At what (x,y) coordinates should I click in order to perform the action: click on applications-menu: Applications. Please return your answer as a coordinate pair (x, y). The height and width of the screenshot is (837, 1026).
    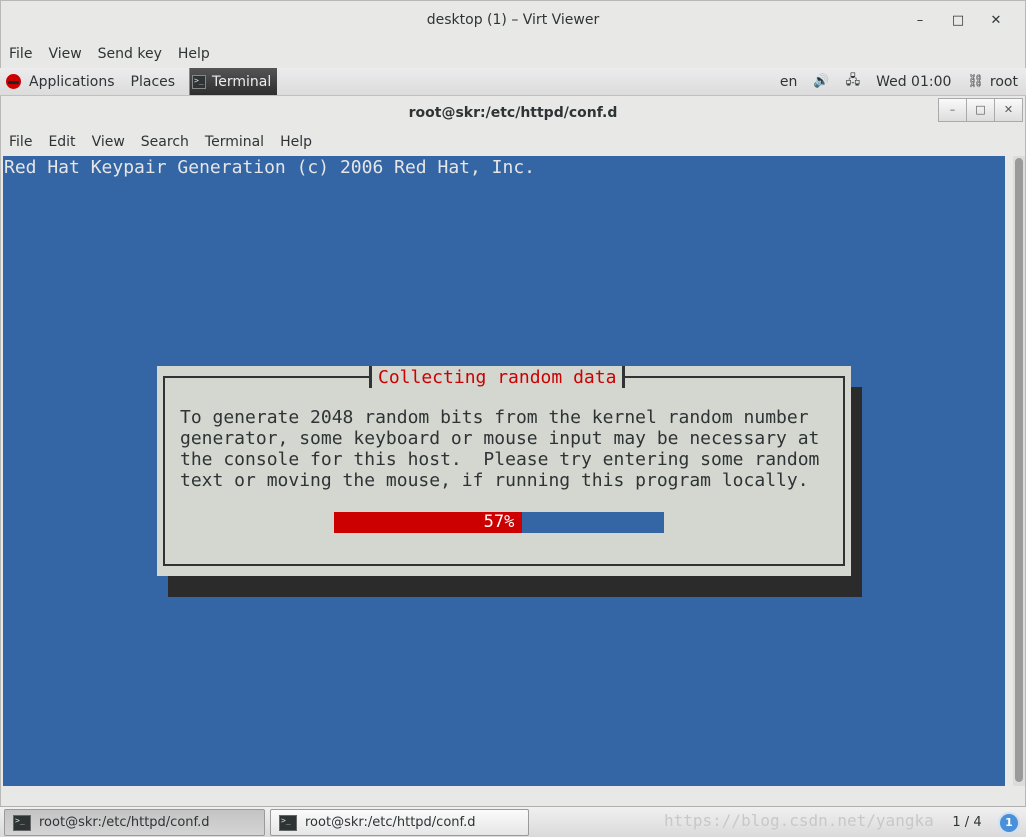
    Looking at the image, I should click on (64, 81).